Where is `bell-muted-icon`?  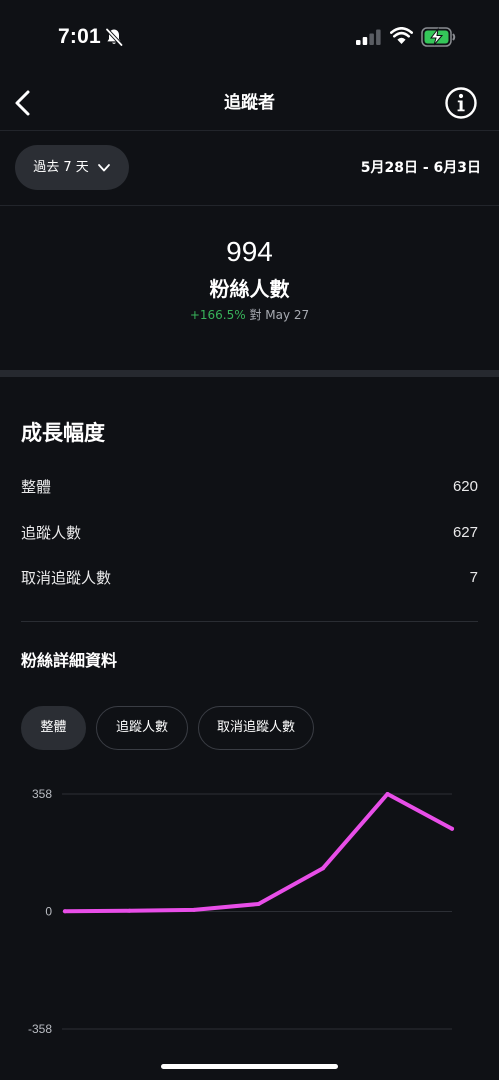 bell-muted-icon is located at coordinates (114, 37).